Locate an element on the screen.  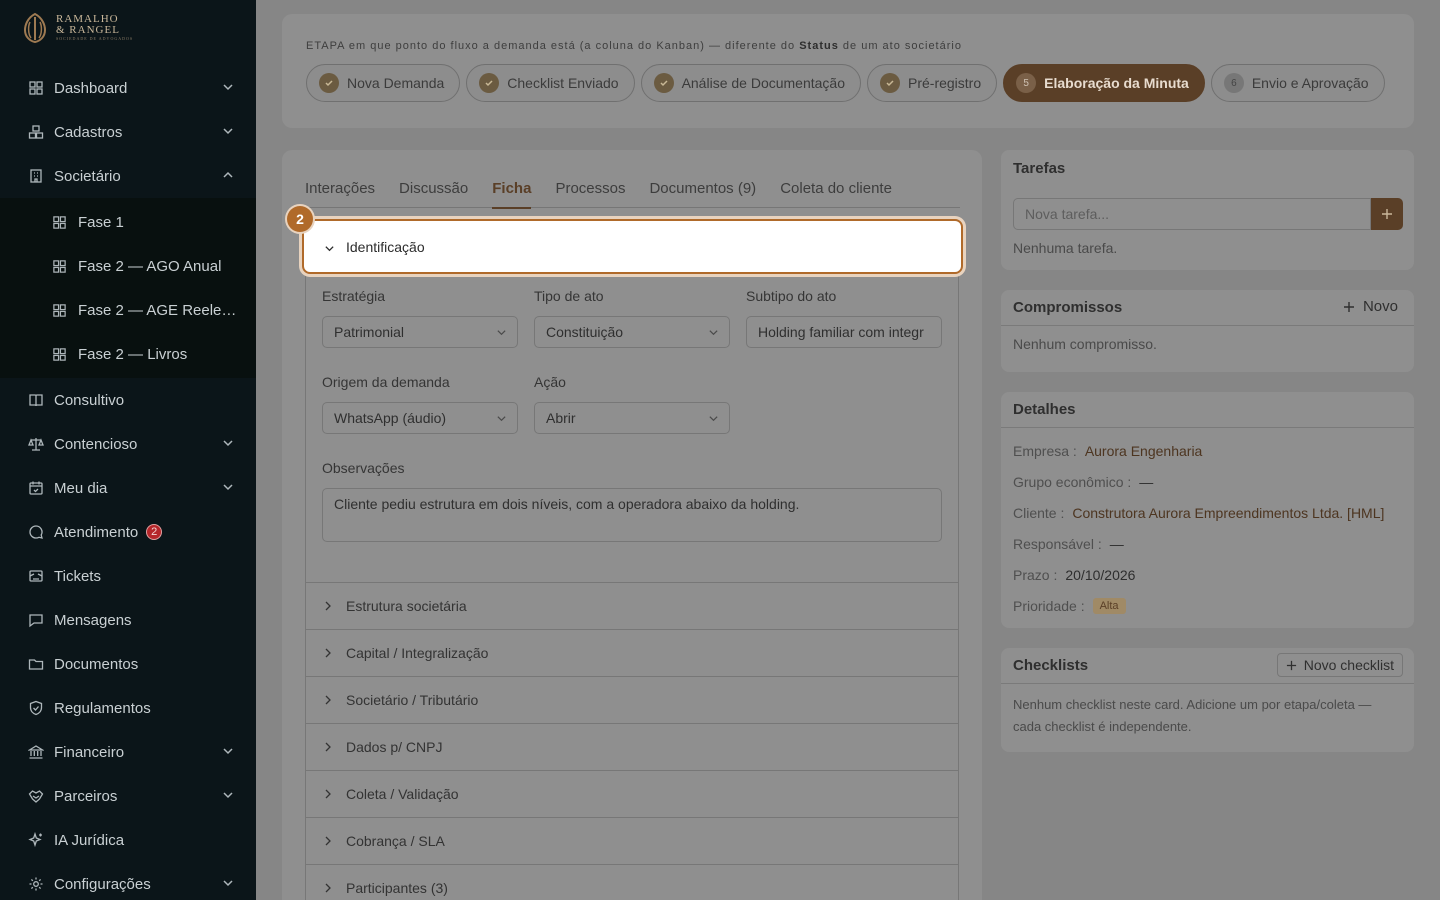
tarefas-card: Tarefas Nova tarefa... Nenhuma tarefa. is located at coordinates (1207, 210).